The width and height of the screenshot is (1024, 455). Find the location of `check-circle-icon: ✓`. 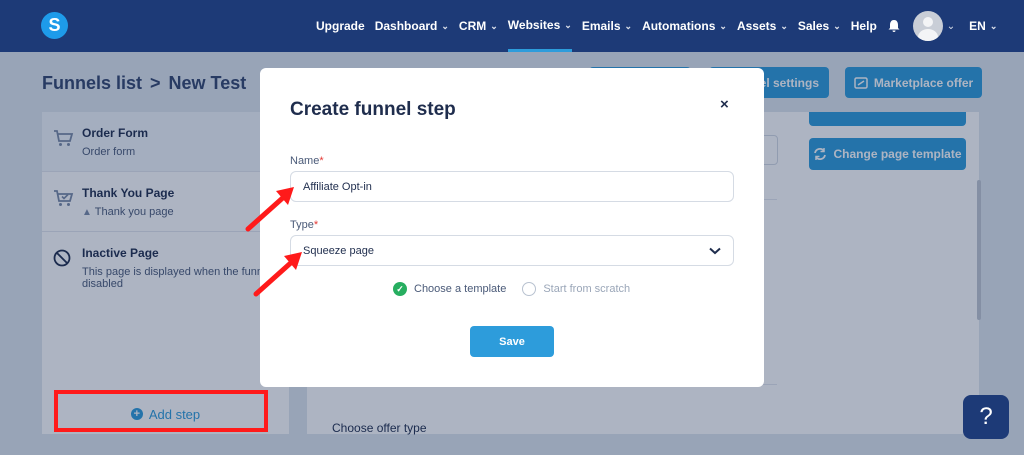

check-circle-icon: ✓ is located at coordinates (400, 289).